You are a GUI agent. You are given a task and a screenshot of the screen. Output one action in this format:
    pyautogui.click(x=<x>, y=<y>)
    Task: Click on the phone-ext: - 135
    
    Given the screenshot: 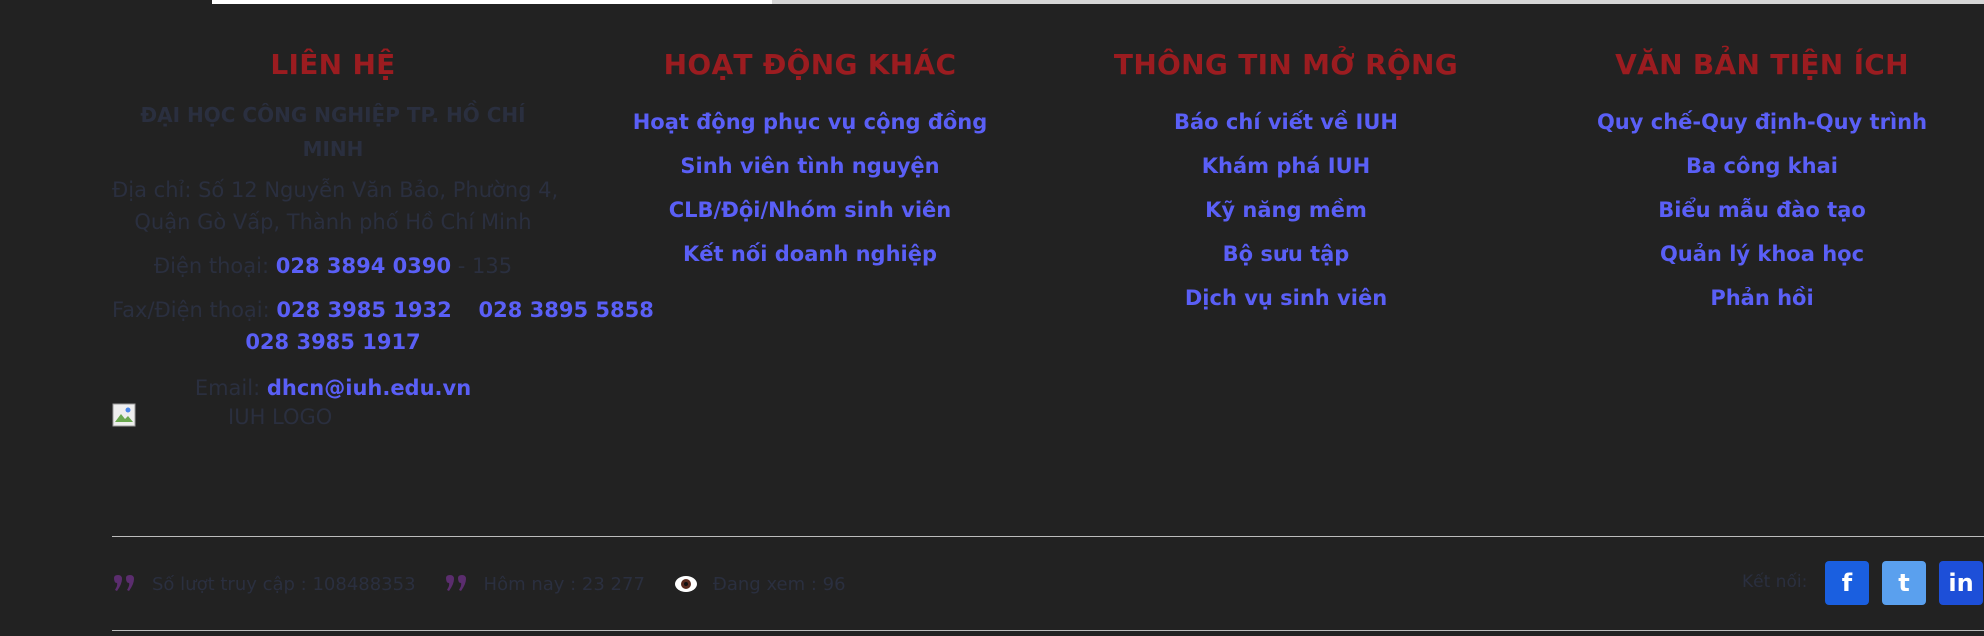 What is the action you would take?
    pyautogui.click(x=485, y=266)
    